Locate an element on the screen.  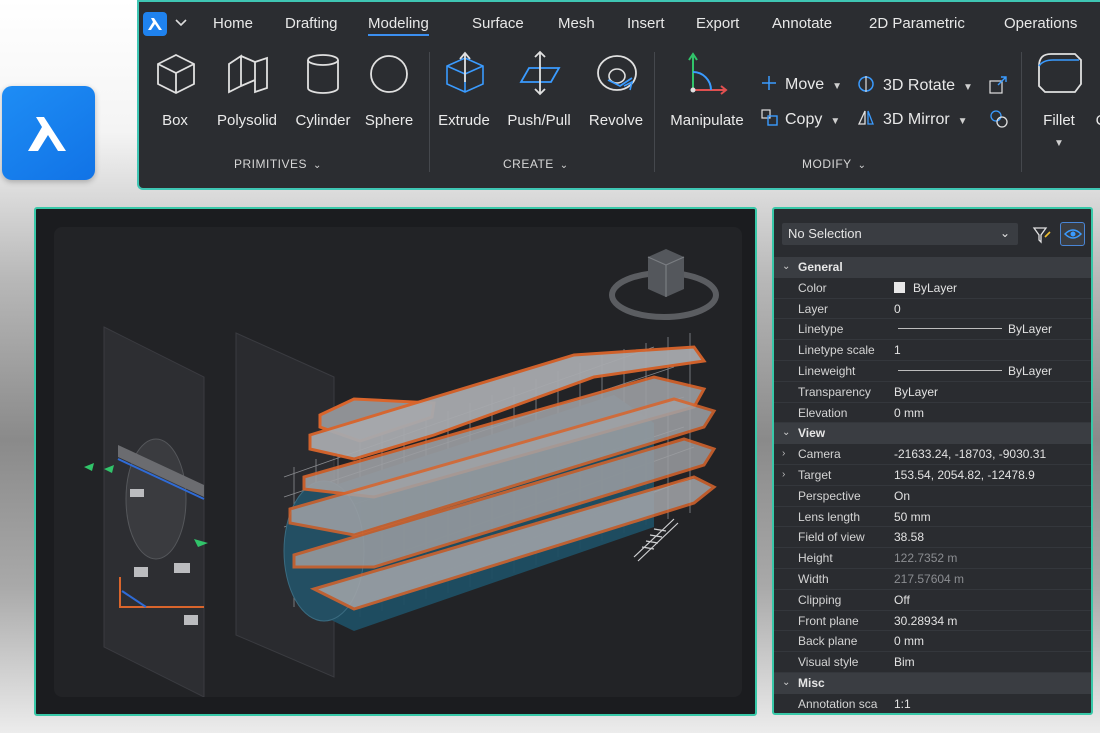
property-row: Width 217.57604 m is located at coordinates (932, 579).